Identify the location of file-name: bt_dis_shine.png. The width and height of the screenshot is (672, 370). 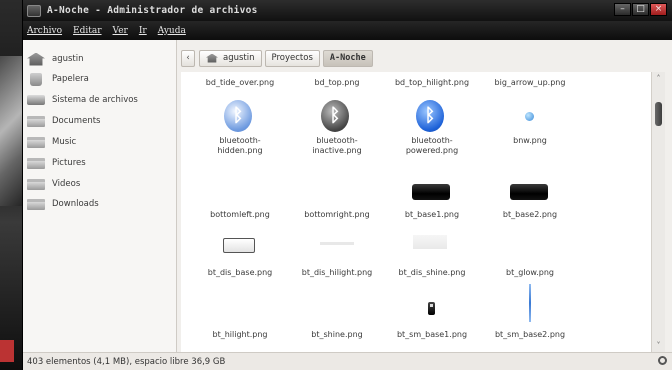
(432, 272).